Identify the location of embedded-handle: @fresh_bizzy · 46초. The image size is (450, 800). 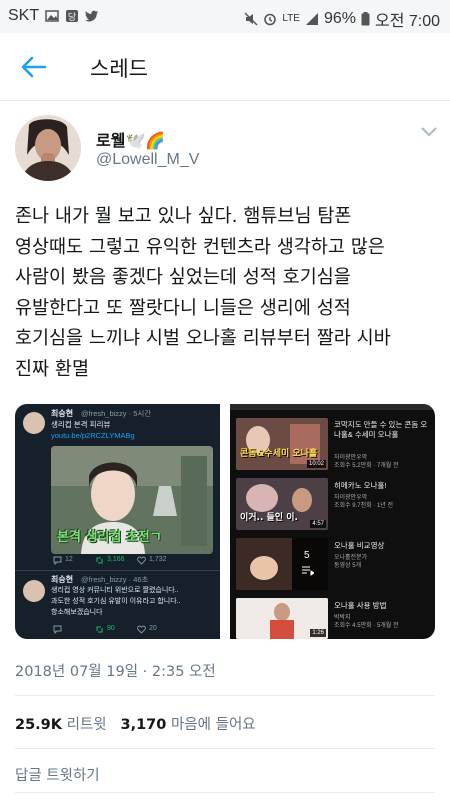
(115, 579).